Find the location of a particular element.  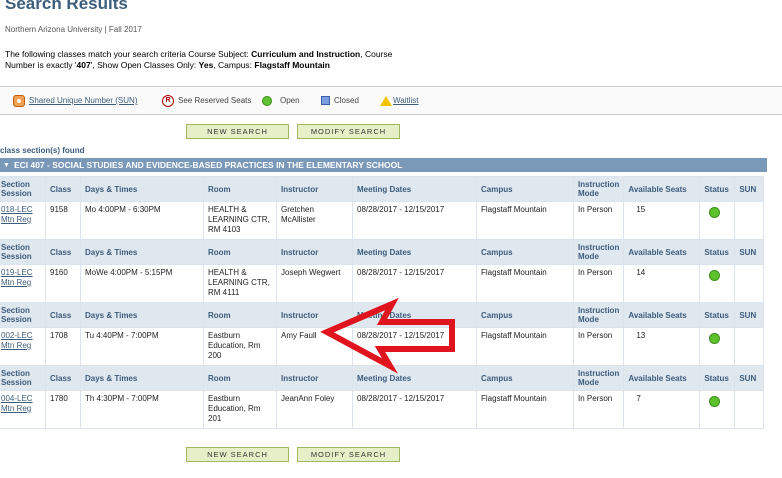

legend-sun: Shared Unique Number (SUN) is located at coordinates (75, 100).